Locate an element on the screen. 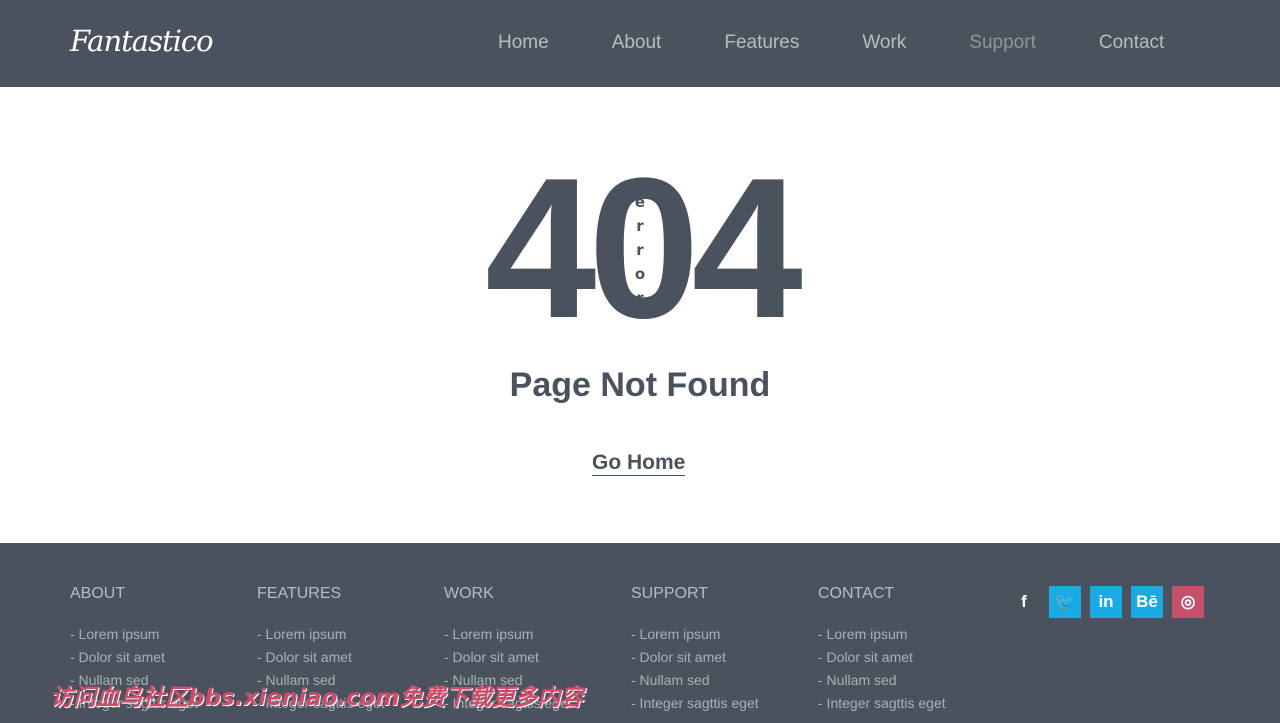 The image size is (1280, 723). dribbble-icon: ◎ is located at coordinates (1188, 602).